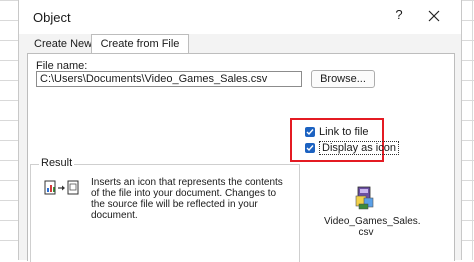  Describe the element at coordinates (359, 148) in the screenshot. I see `display-as-icon-label: Display as icon` at that location.